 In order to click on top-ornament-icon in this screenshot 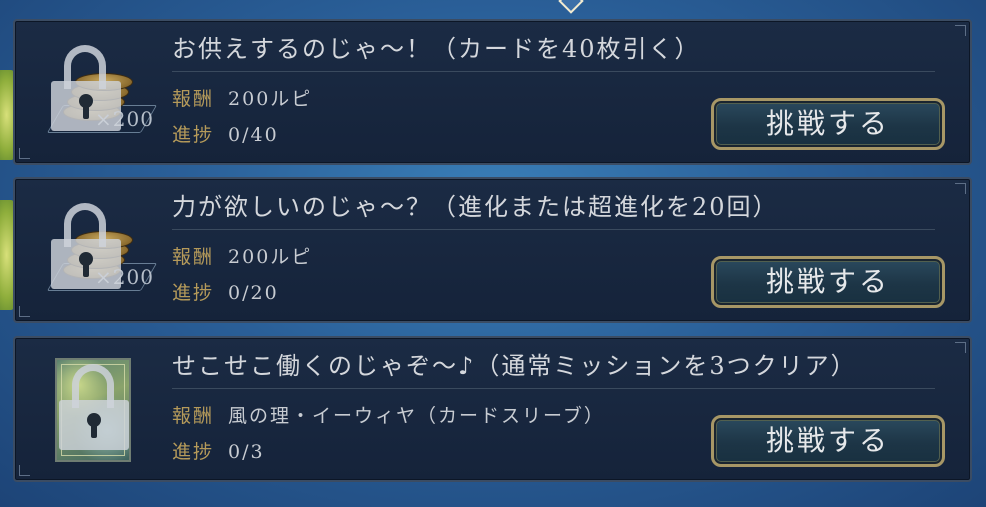, I will do `click(571, 7)`.